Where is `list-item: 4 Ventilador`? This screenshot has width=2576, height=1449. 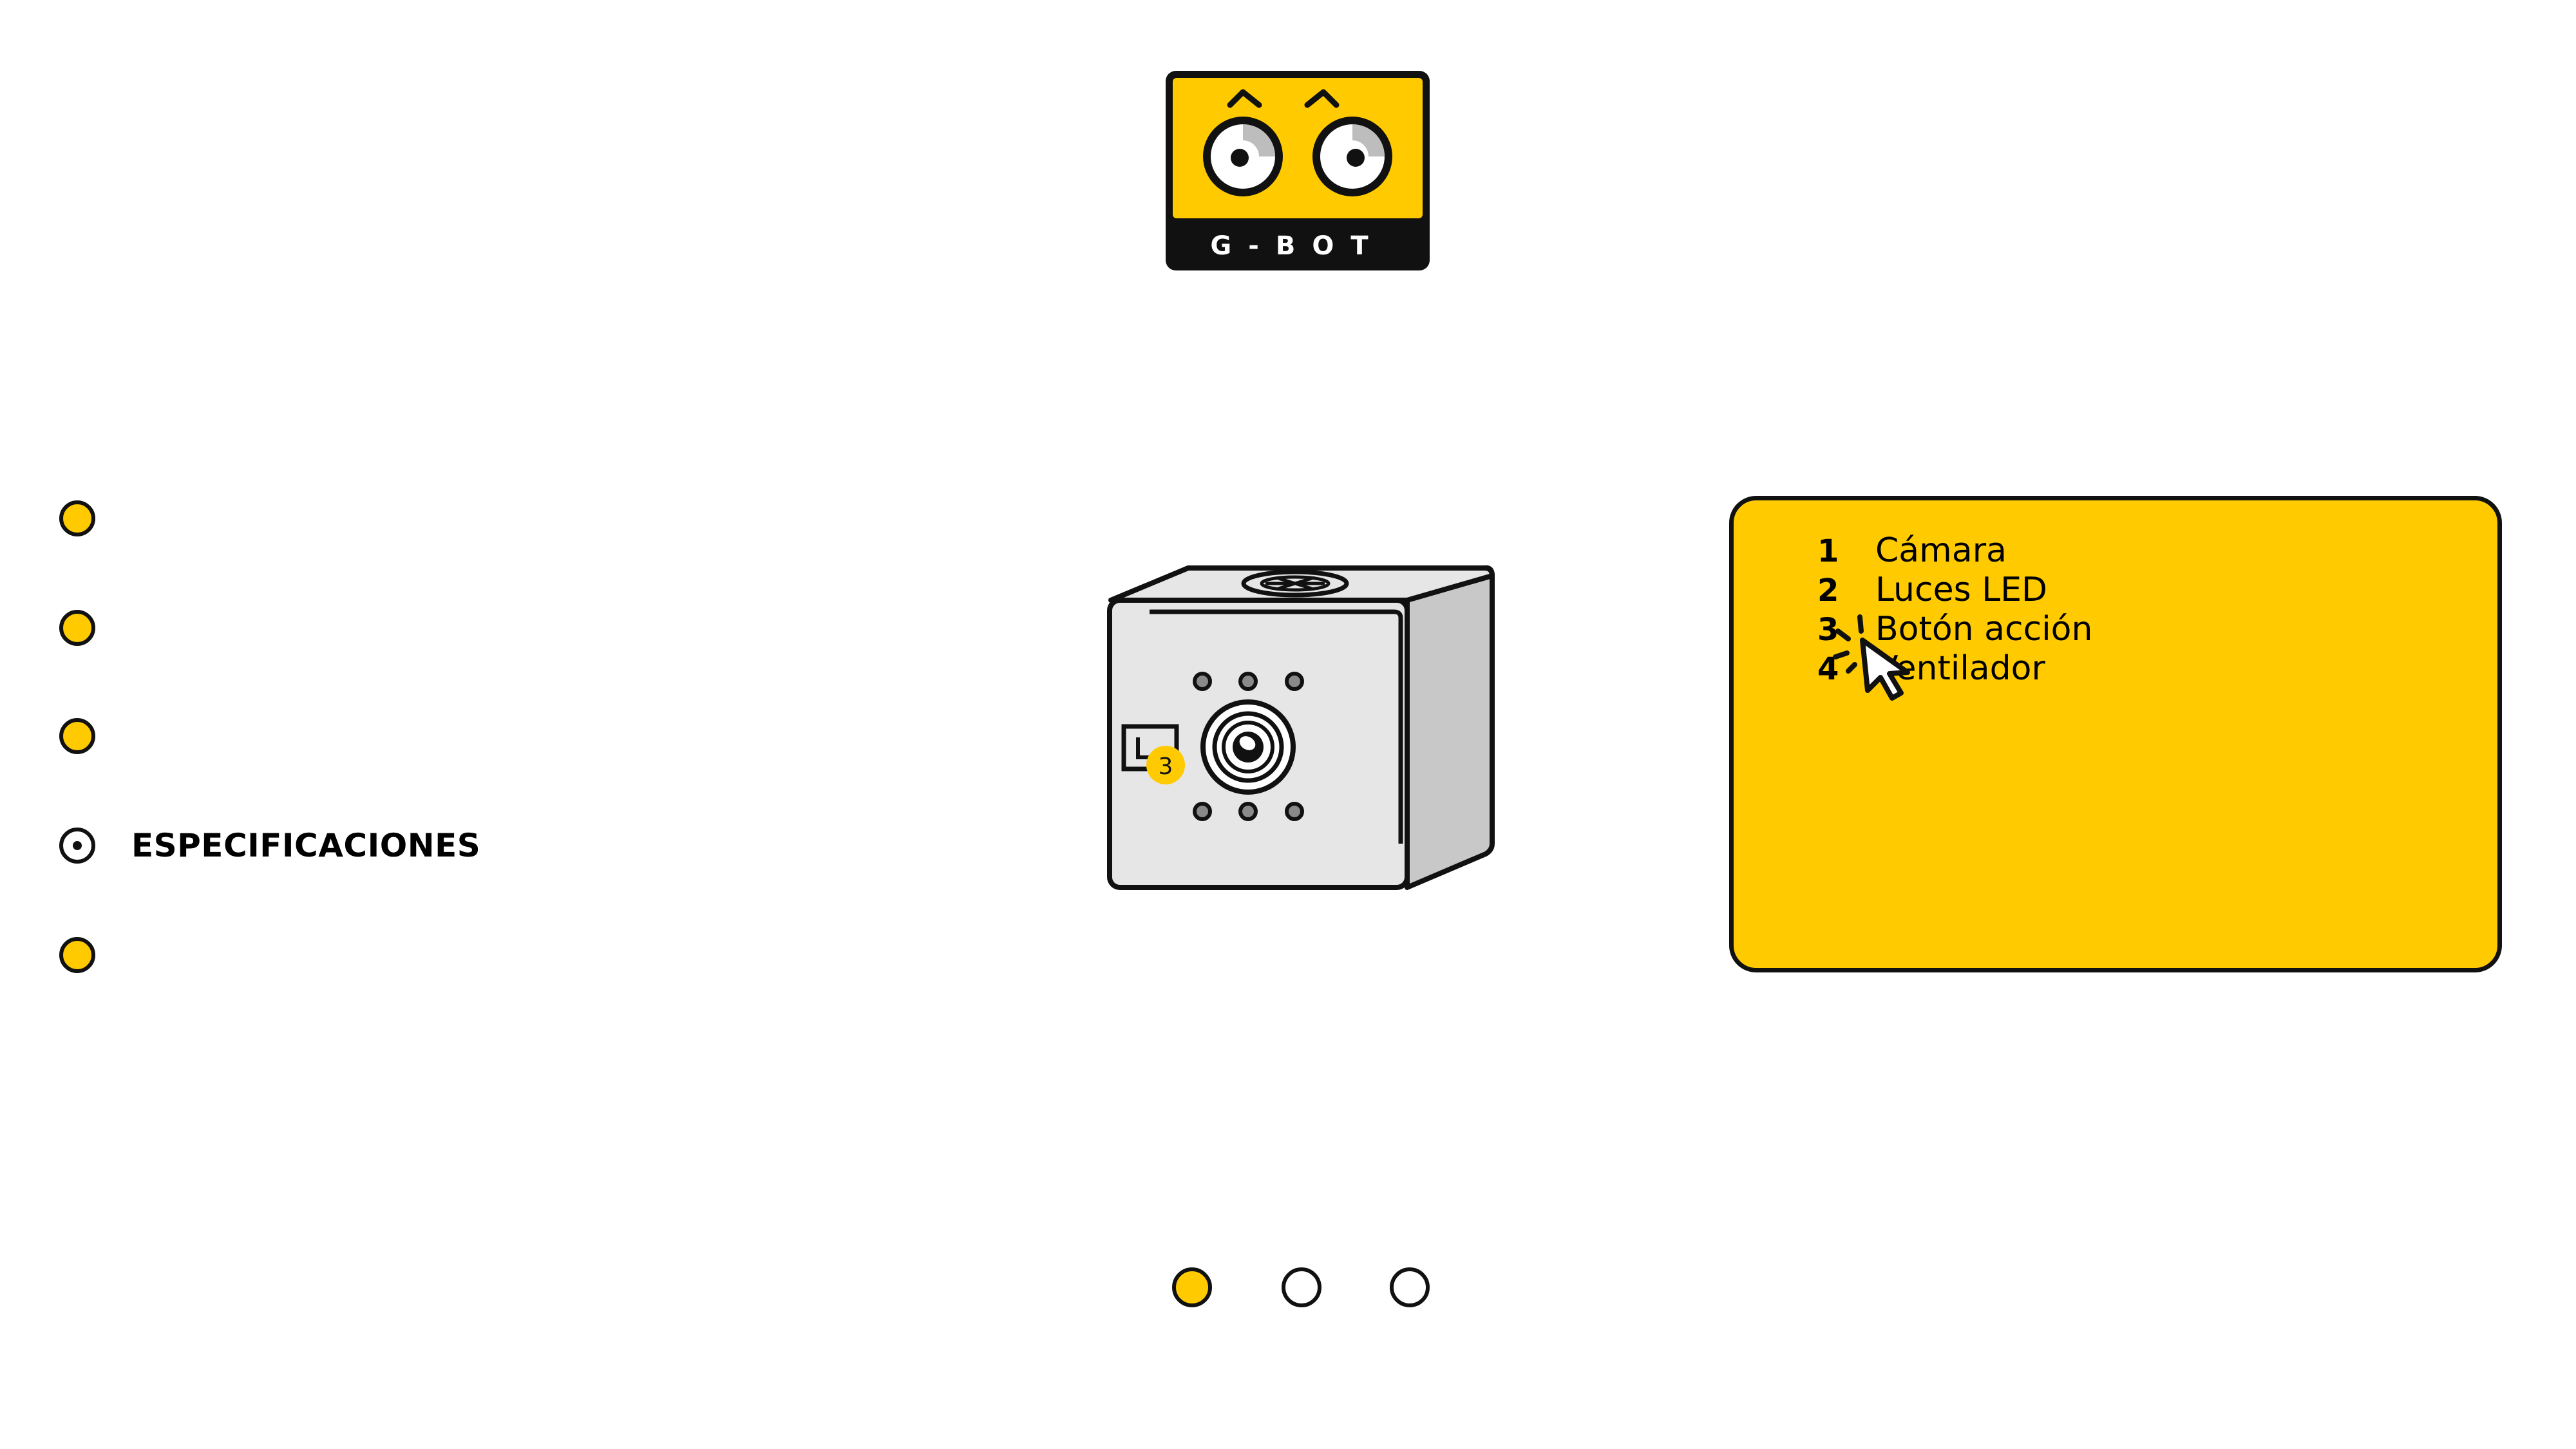 list-item: 4 Ventilador is located at coordinates (1954, 668).